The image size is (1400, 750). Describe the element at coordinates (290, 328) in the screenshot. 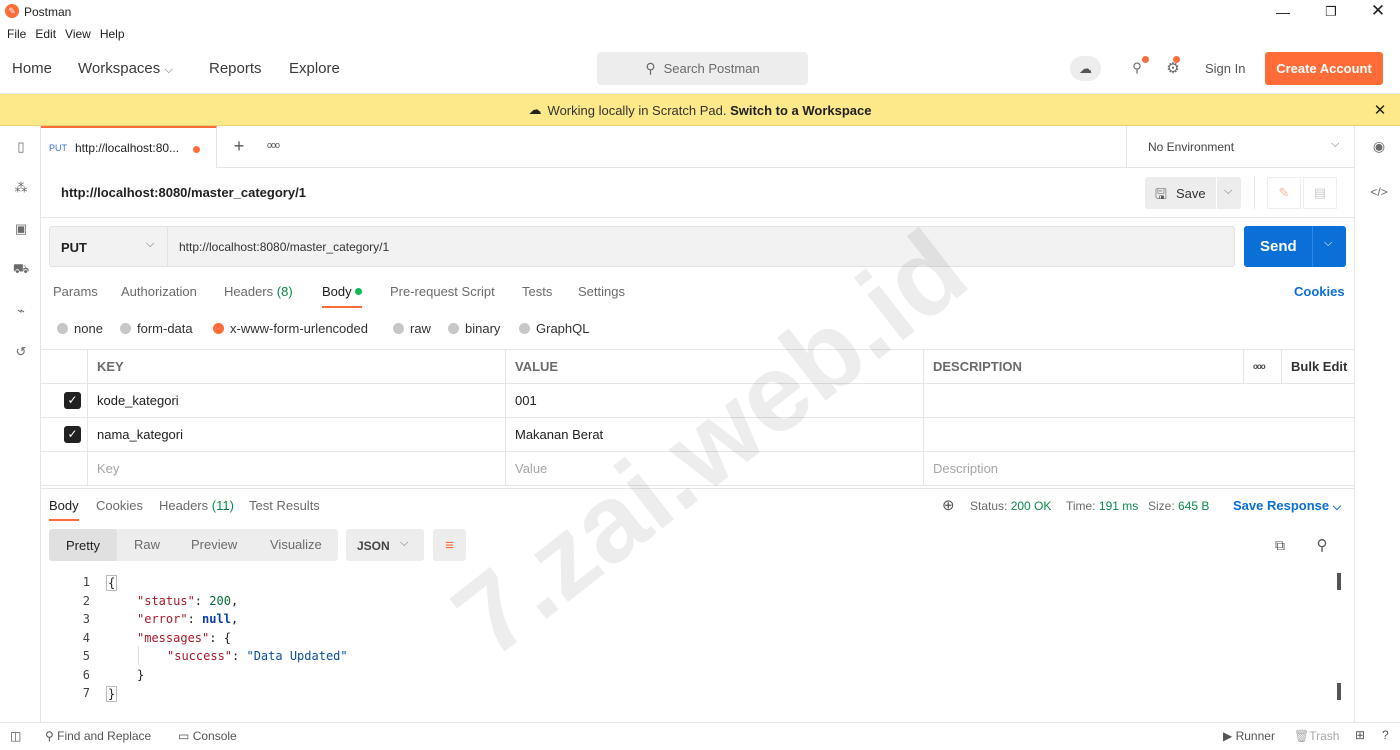

I see `radio-urlencoded: x-www-form-urlencoded` at that location.